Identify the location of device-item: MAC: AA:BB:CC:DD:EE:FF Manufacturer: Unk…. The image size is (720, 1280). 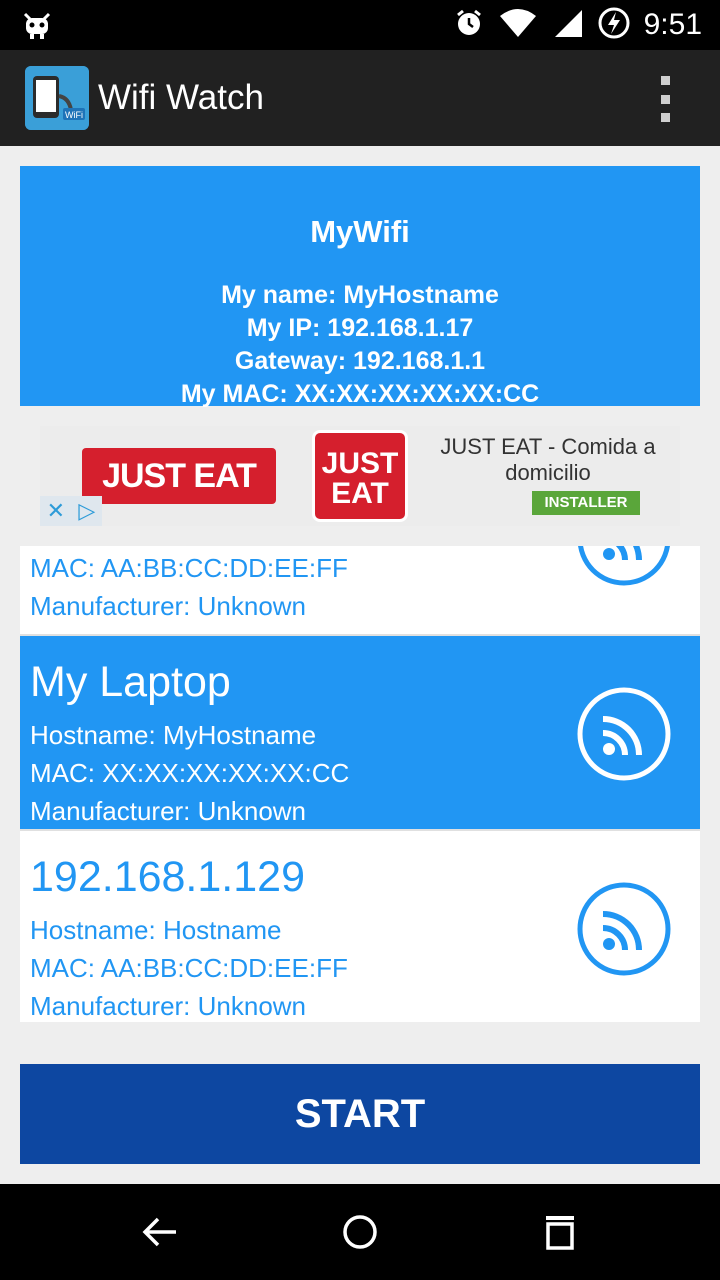
(360, 590).